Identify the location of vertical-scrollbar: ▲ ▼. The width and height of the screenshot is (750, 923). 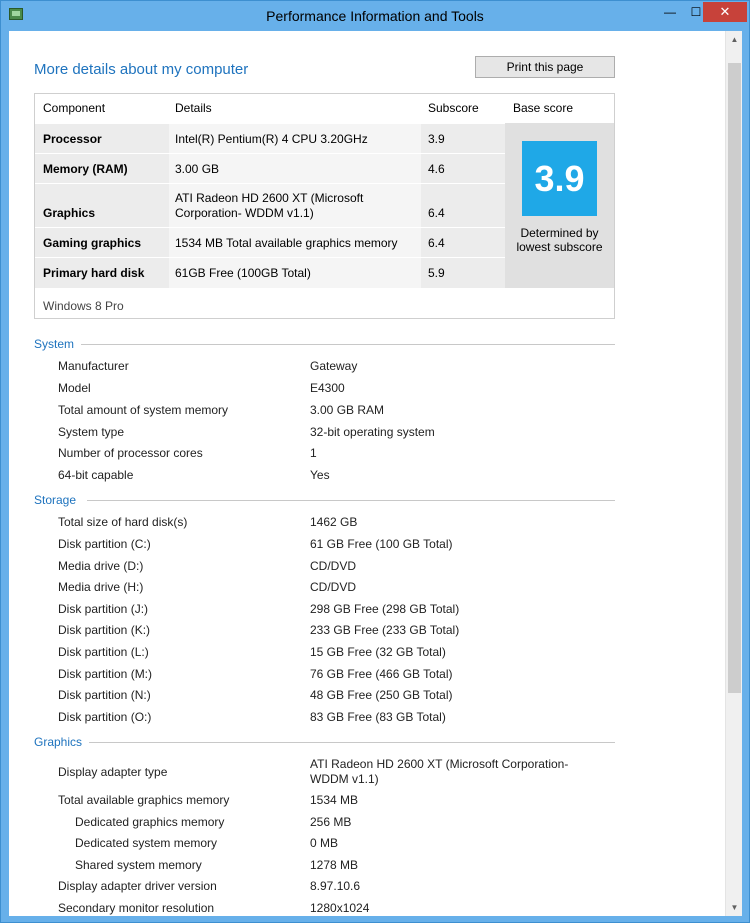
(733, 473).